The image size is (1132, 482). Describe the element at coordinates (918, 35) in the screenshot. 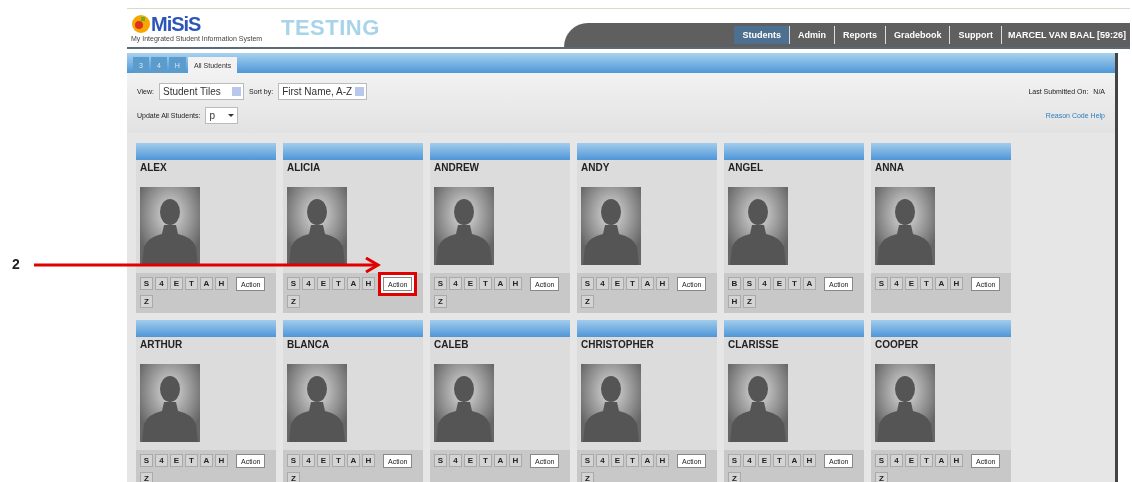

I see `nav-tab: Gradebook` at that location.